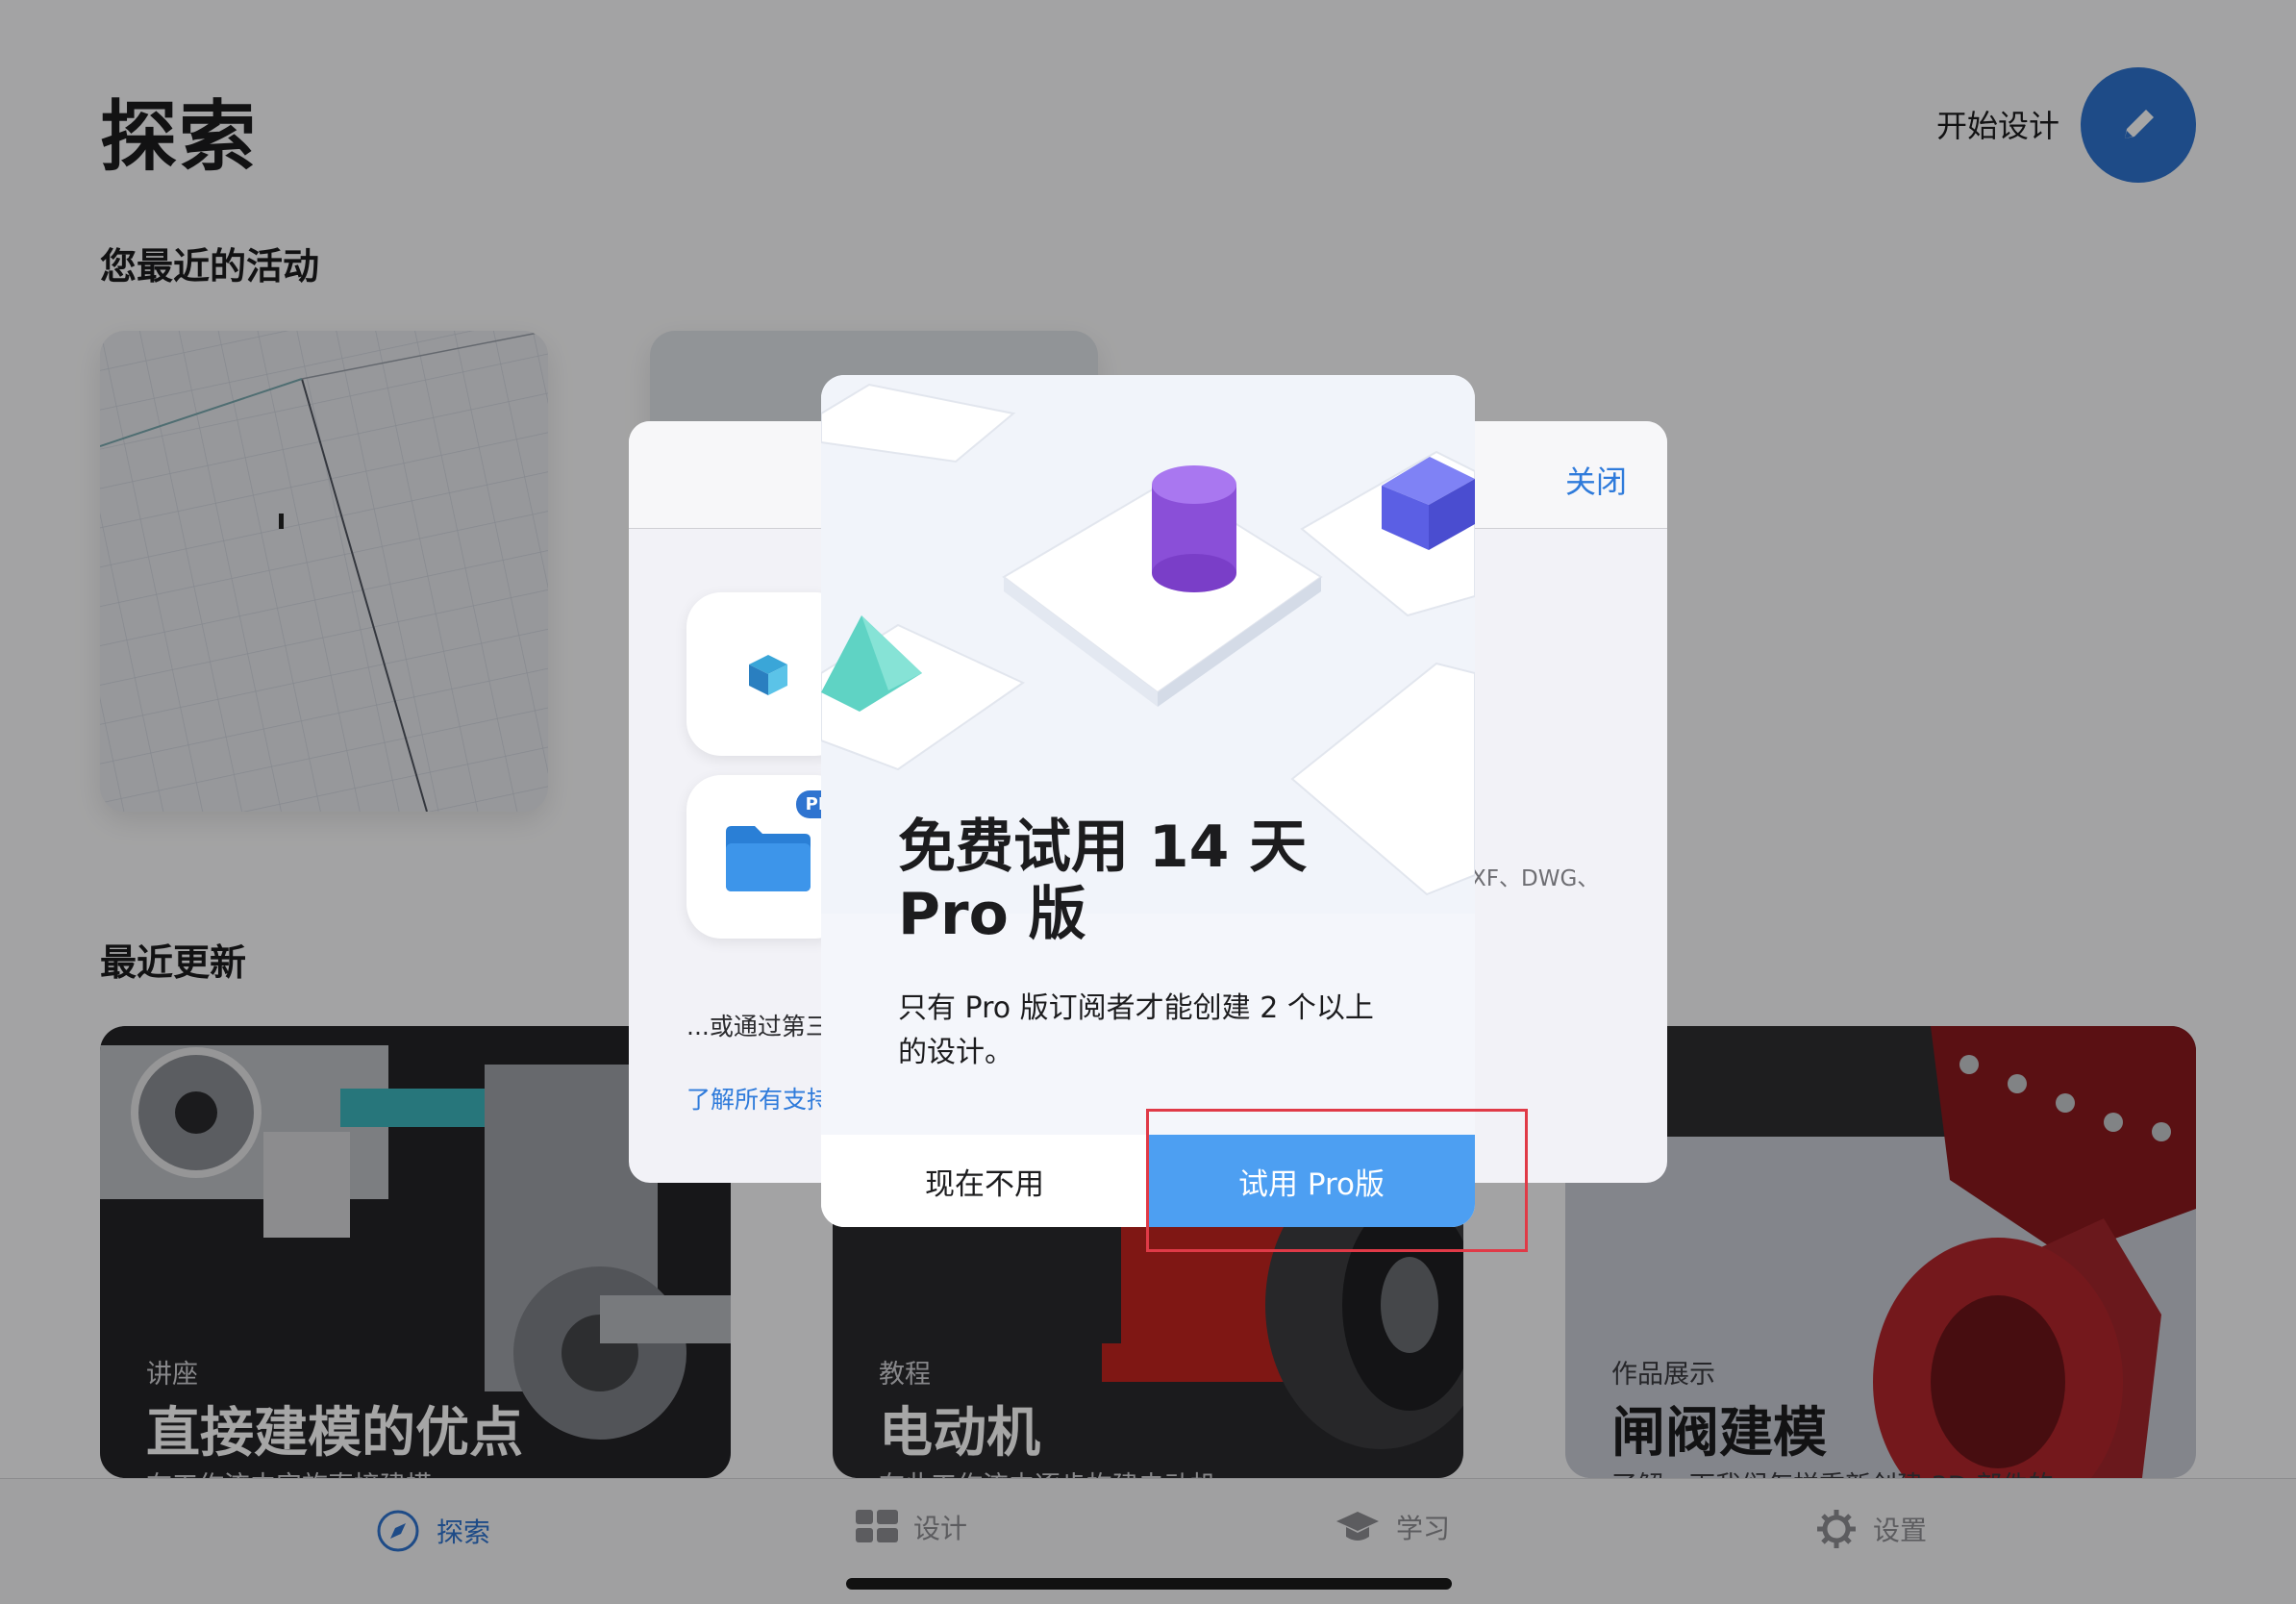 Image resolution: width=2296 pixels, height=1604 pixels. Describe the element at coordinates (1103, 847) in the screenshot. I see `promo-title-line-1: 免费试用 14 天` at that location.